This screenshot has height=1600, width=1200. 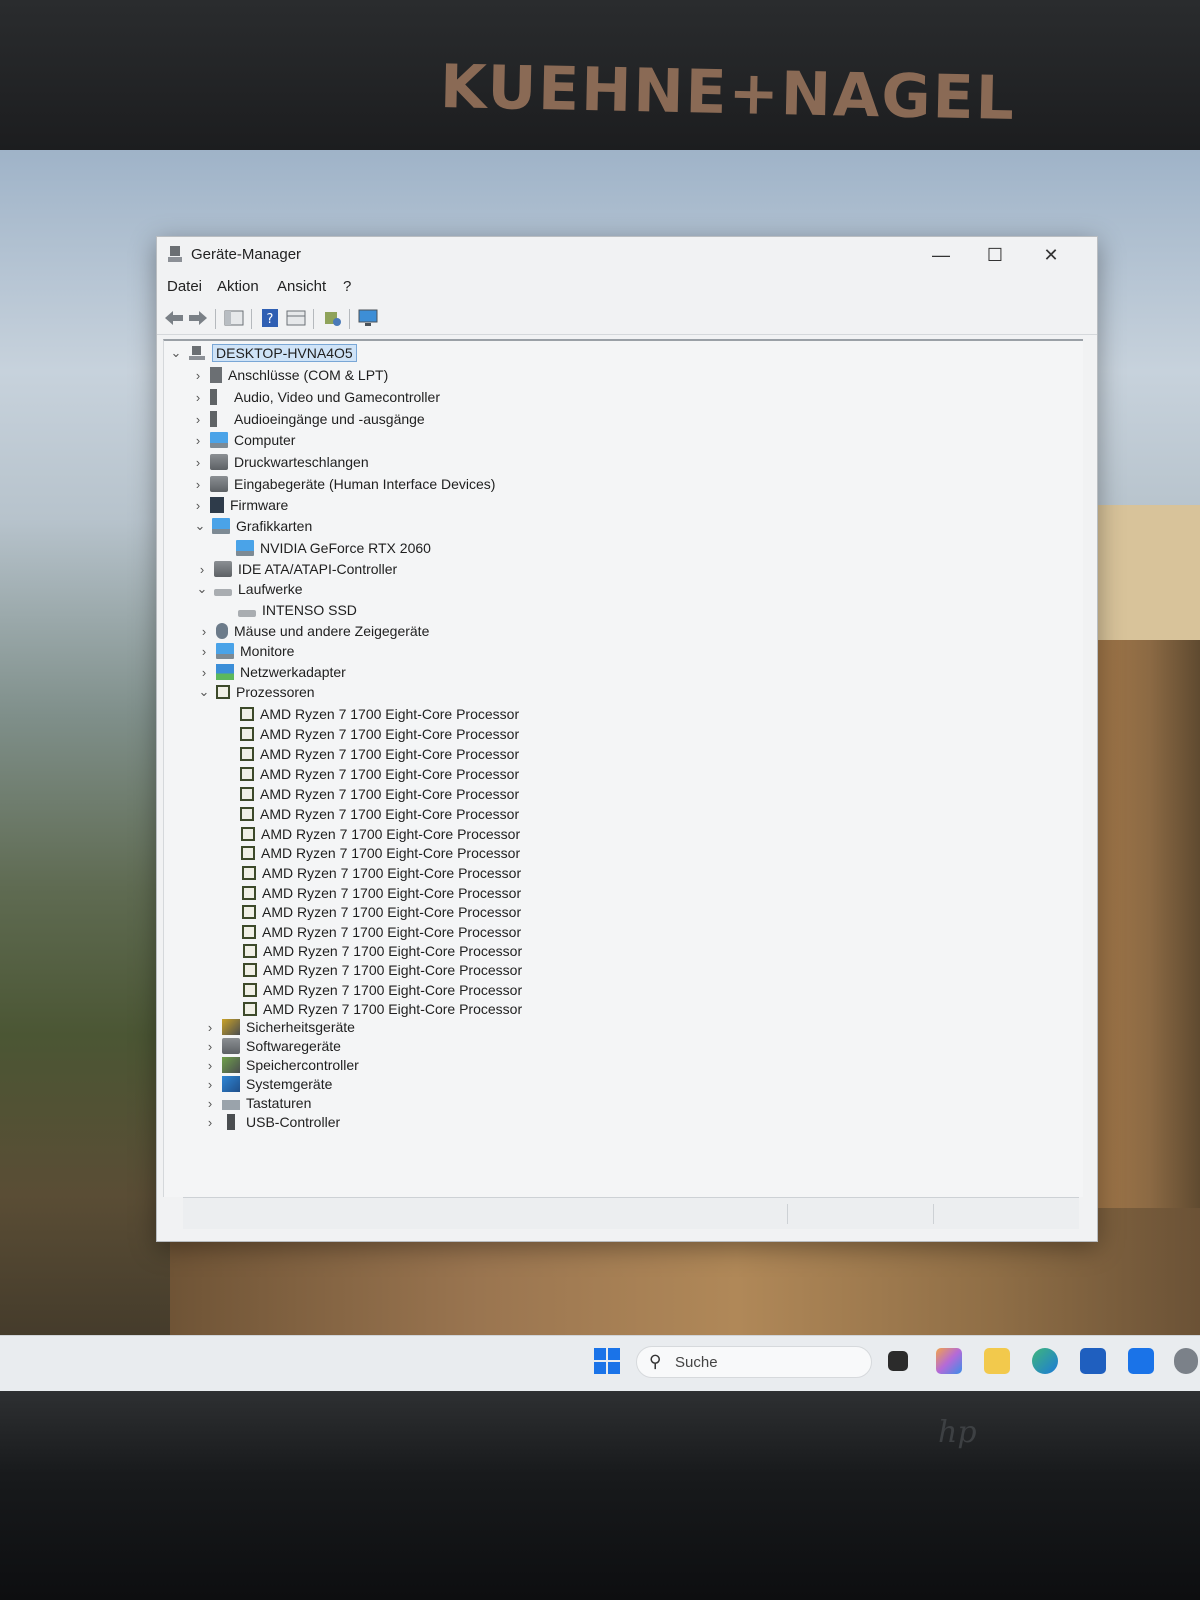 What do you see at coordinates (271, 1046) in the screenshot?
I see `tree-category: › Softwaregeräte` at bounding box center [271, 1046].